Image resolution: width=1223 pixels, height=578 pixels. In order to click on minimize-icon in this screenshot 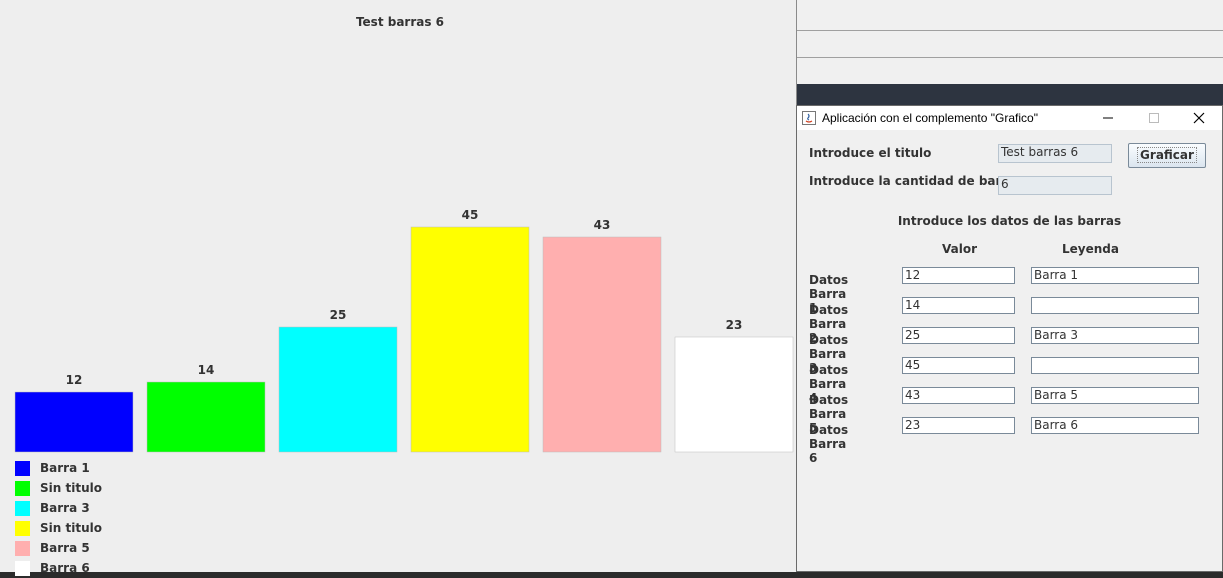, I will do `click(1108, 118)`.